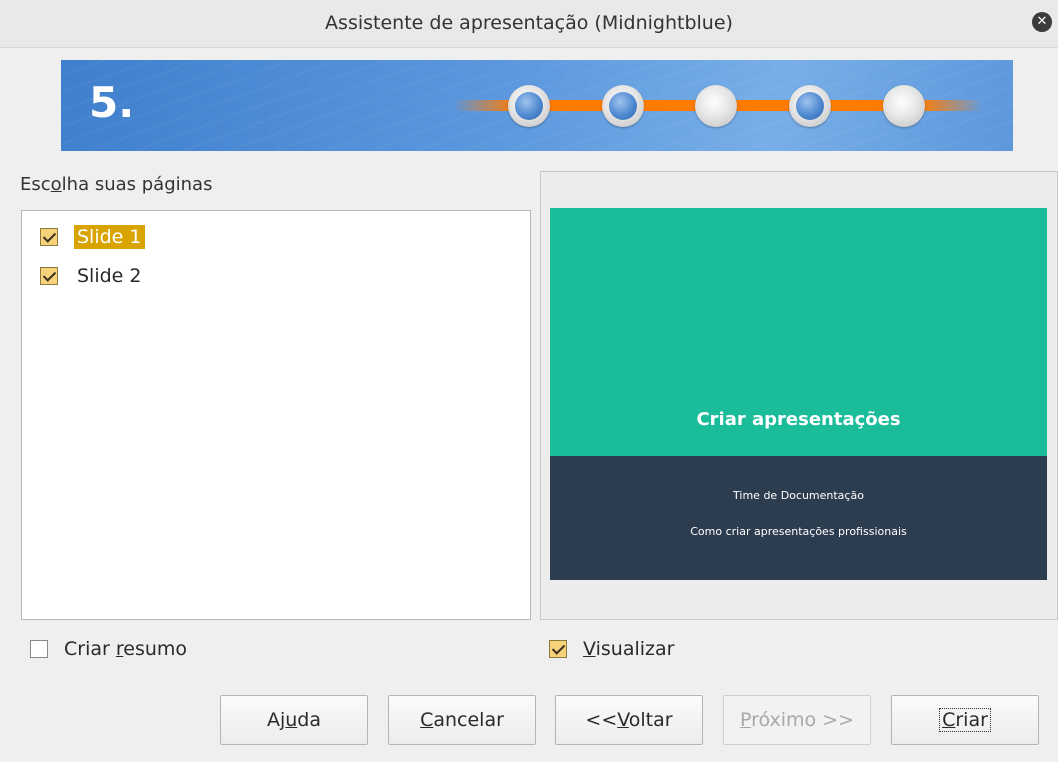 This screenshot has width=1058, height=762. What do you see at coordinates (112, 102) in the screenshot?
I see `step-number: 5.` at bounding box center [112, 102].